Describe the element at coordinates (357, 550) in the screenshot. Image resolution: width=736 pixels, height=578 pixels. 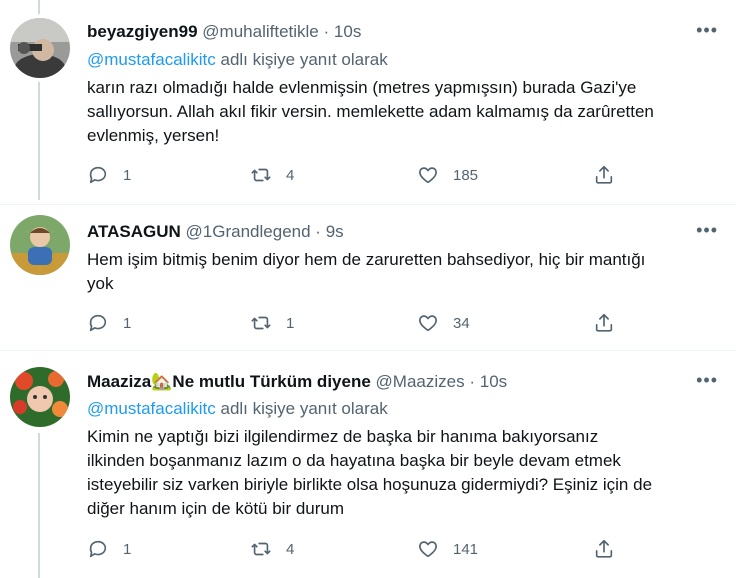
I see `tweet-actions: 1 4 141` at that location.